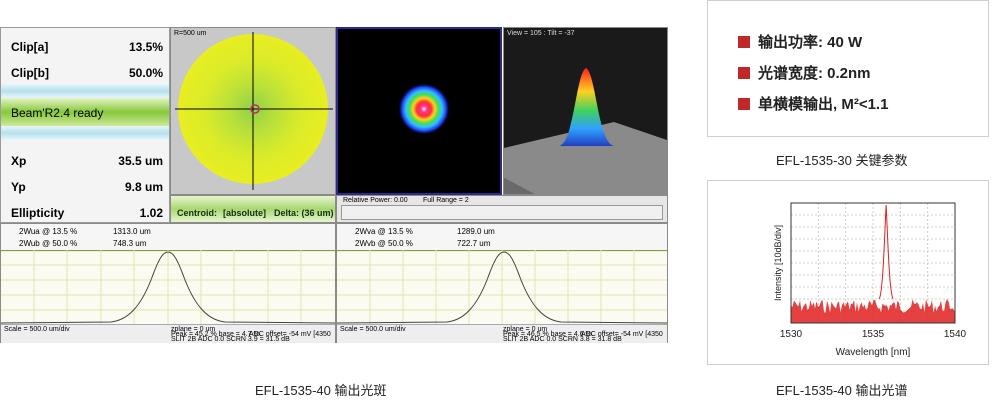 The image size is (1000, 400). I want to click on status-text: Beam'R2.4 ready, so click(57, 113).